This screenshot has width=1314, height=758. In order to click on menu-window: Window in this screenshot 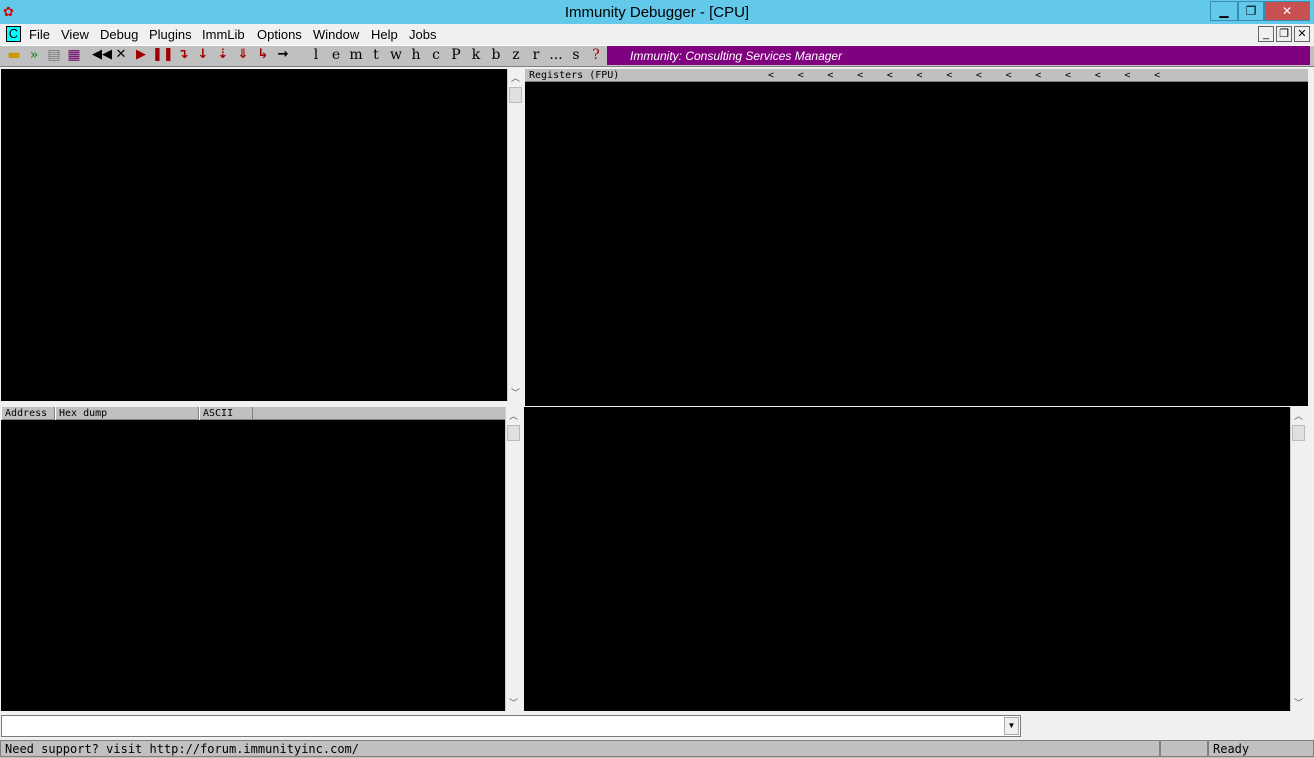, I will do `click(336, 34)`.